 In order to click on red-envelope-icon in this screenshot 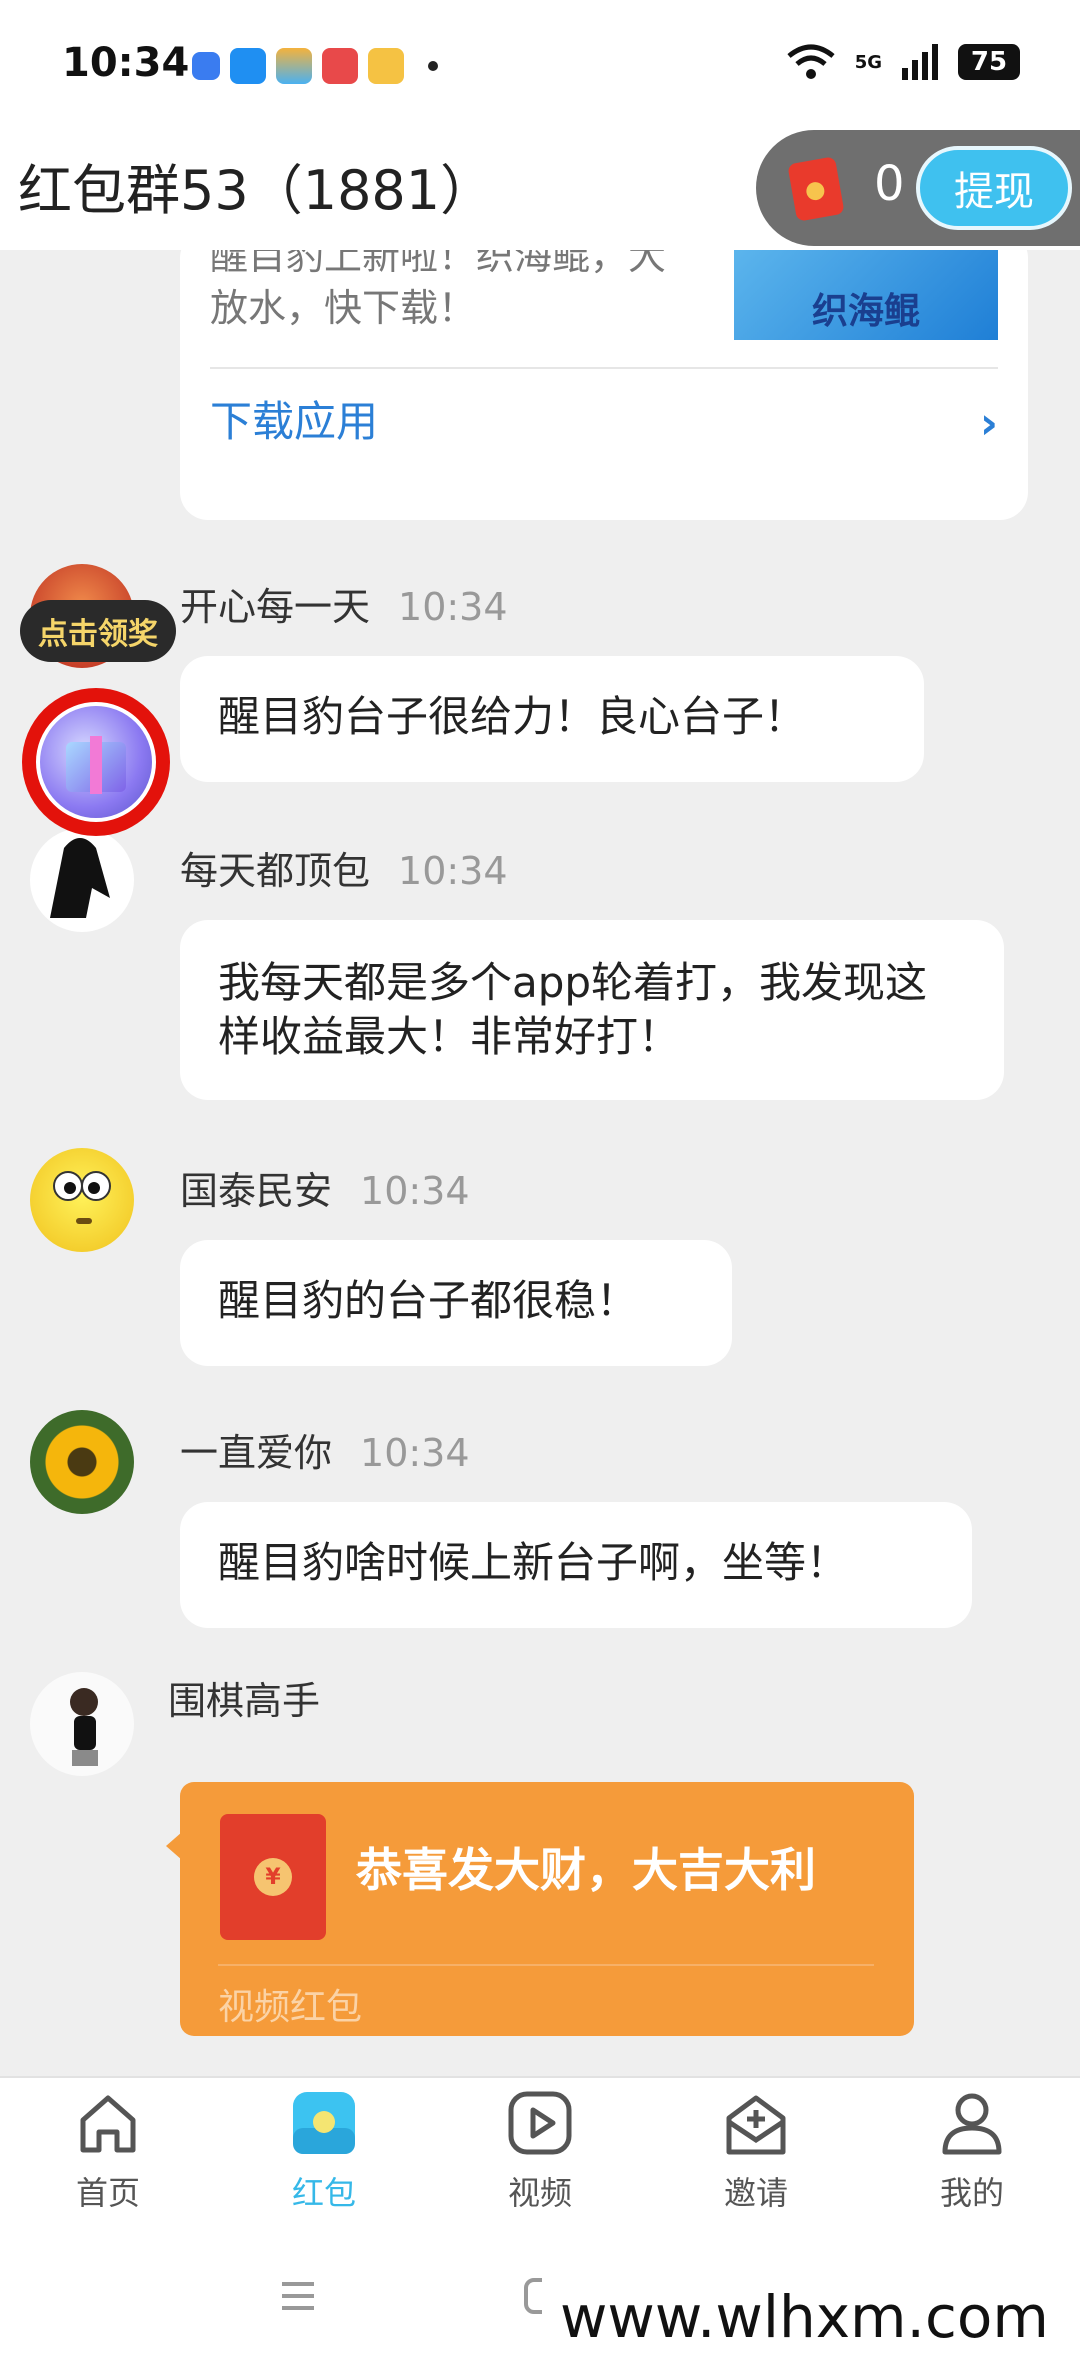, I will do `click(816, 189)`.